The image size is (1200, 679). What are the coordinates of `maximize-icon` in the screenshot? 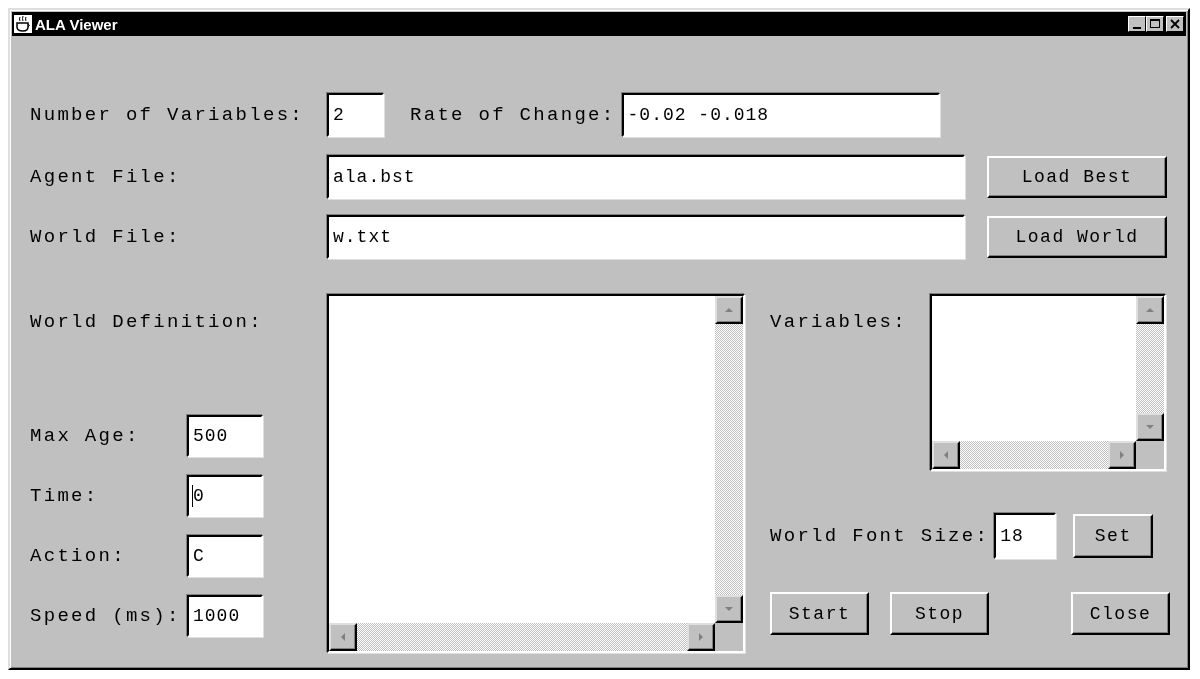 It's located at (1155, 24).